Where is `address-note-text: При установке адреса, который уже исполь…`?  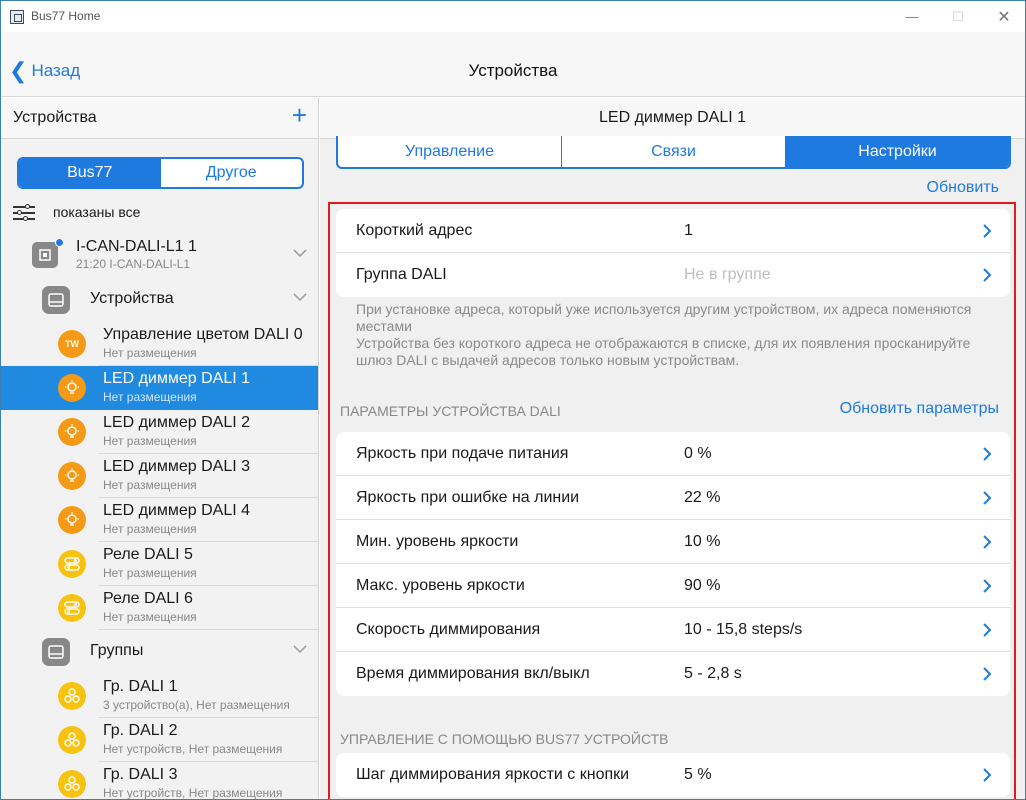
address-note-text: При установке адреса, который уже исполь… is located at coordinates (664, 334).